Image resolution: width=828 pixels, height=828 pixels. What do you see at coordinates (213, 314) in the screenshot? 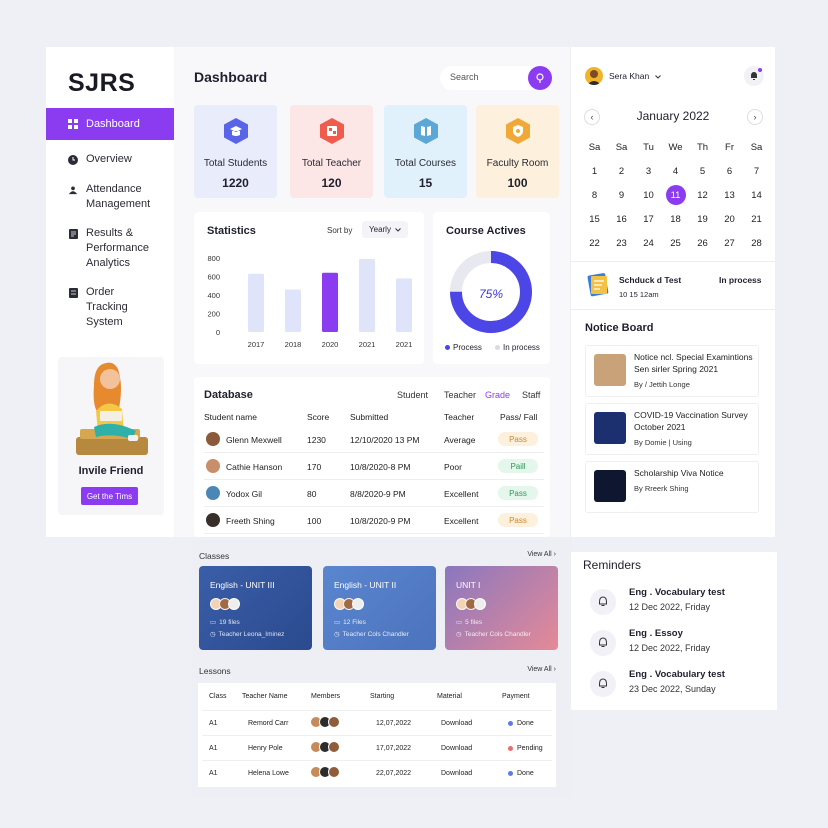
I see `y-tick-label: 200` at bounding box center [213, 314].